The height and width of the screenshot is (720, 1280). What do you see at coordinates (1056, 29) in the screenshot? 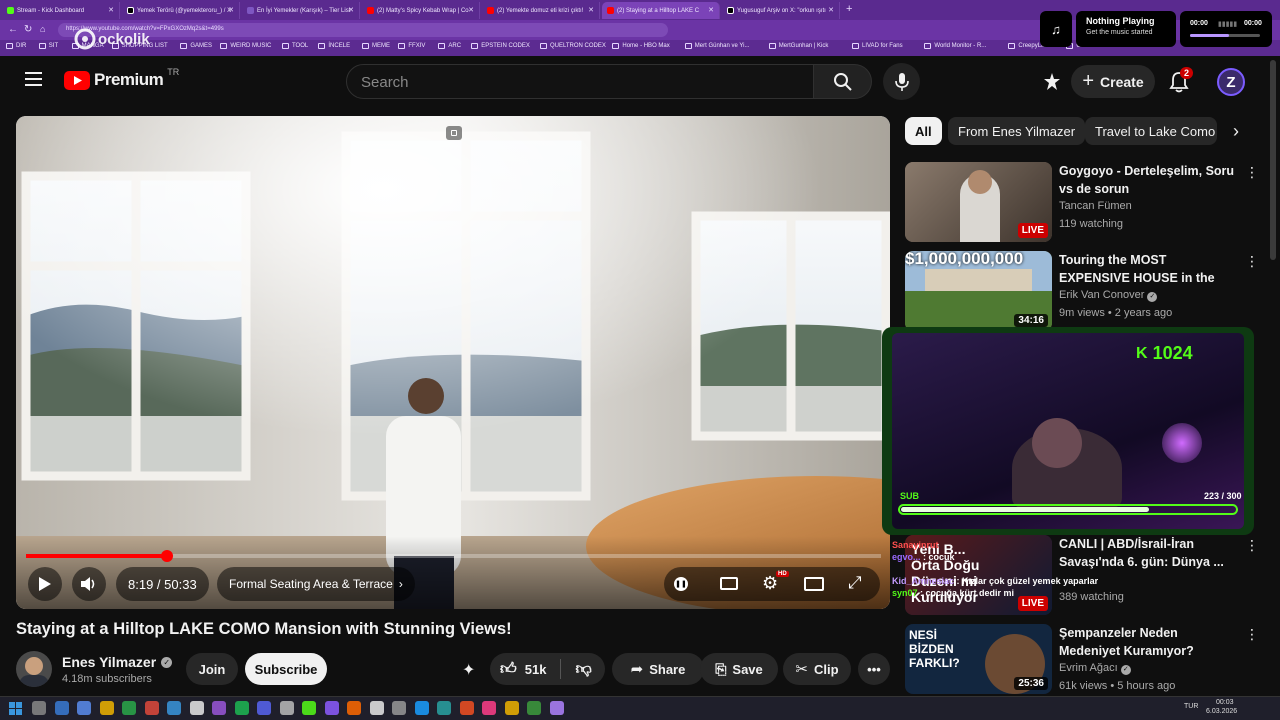
I see `music-note-icon: ♫` at bounding box center [1056, 29].